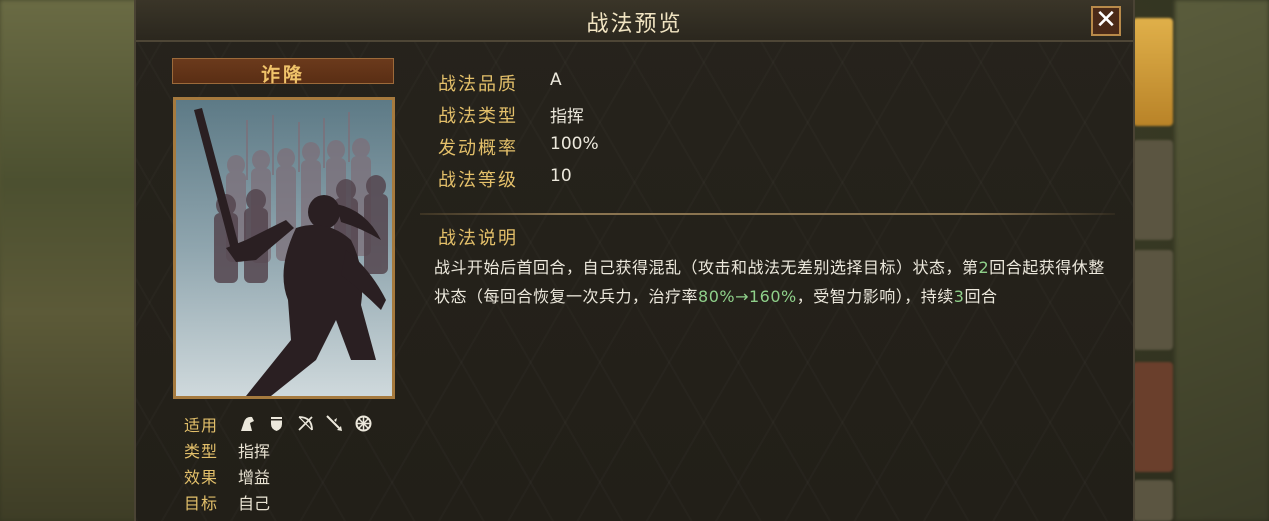 The height and width of the screenshot is (521, 1269). I want to click on type-value: 指挥, so click(254, 451).